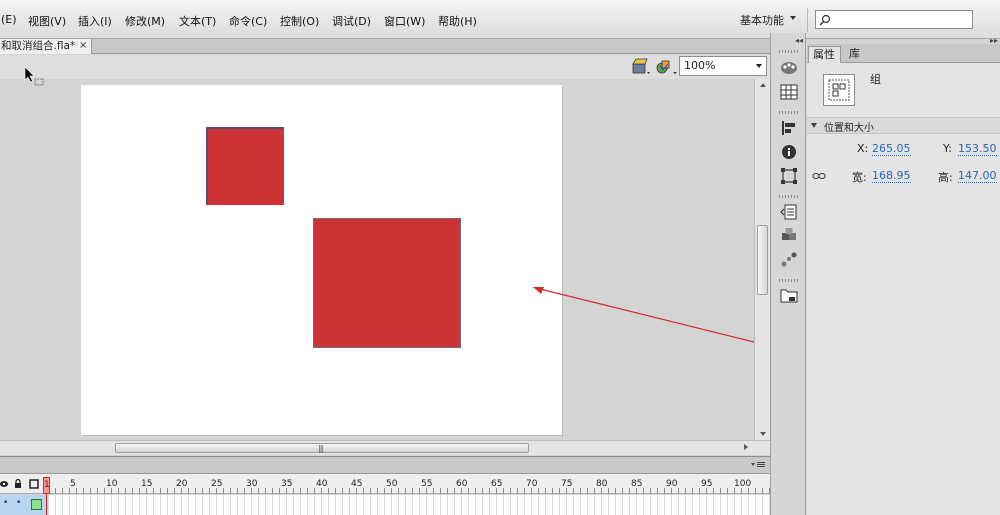 Image resolution: width=1000 pixels, height=515 pixels. What do you see at coordinates (387, 283) in the screenshot?
I see `large-red-square-group` at bounding box center [387, 283].